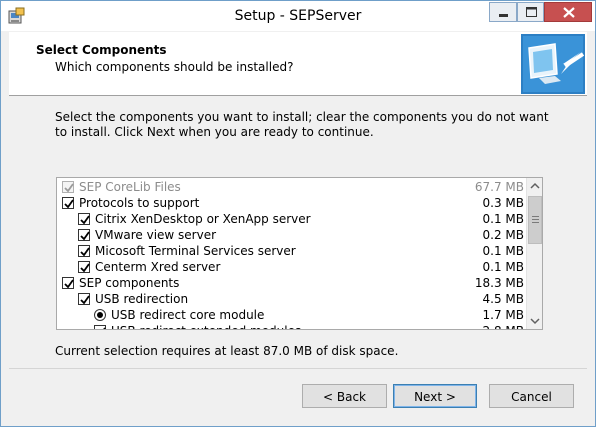 The width and height of the screenshot is (596, 427). What do you see at coordinates (499, 187) in the screenshot?
I see `component-size: 67.7 MB` at bounding box center [499, 187].